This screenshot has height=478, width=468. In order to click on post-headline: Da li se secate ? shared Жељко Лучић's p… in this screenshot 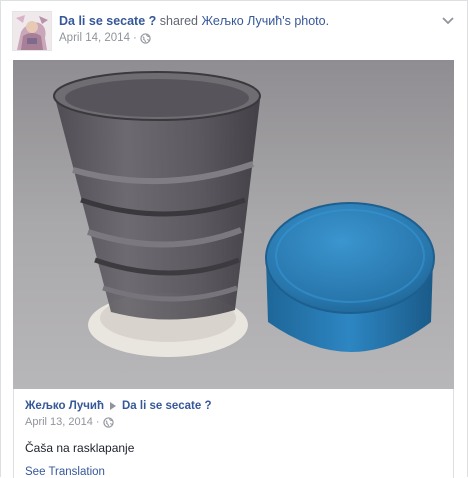, I will do `click(194, 21)`.